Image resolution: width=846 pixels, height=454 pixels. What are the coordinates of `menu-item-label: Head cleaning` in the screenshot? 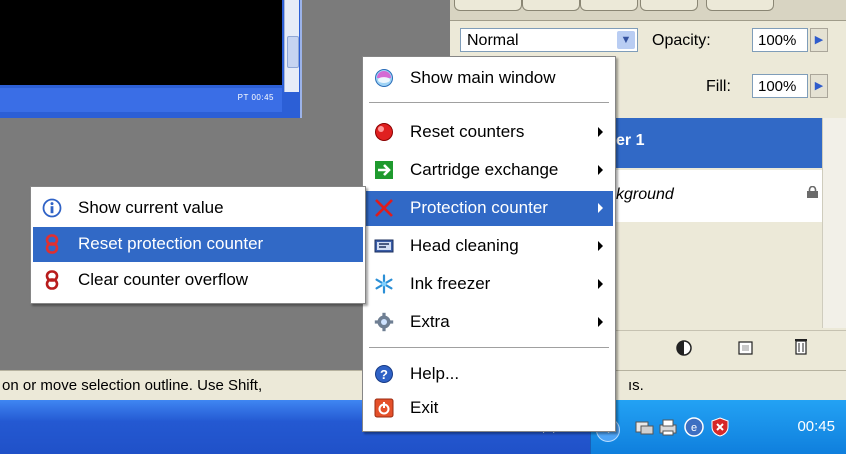 It's located at (464, 245).